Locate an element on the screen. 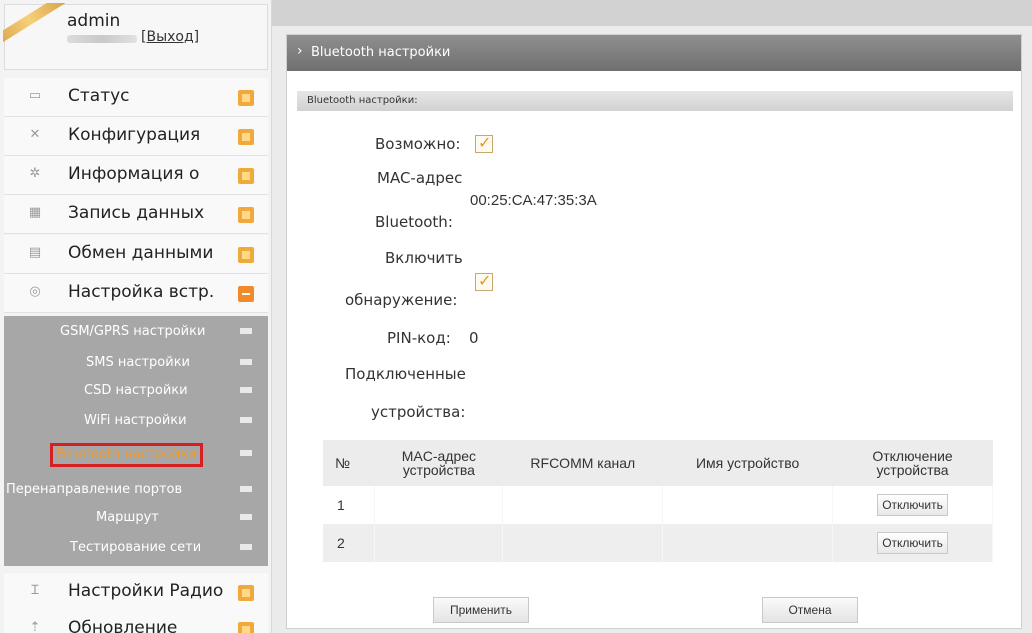 This screenshot has height=633, width=1032. subitem-label: CSD настройки is located at coordinates (136, 390).